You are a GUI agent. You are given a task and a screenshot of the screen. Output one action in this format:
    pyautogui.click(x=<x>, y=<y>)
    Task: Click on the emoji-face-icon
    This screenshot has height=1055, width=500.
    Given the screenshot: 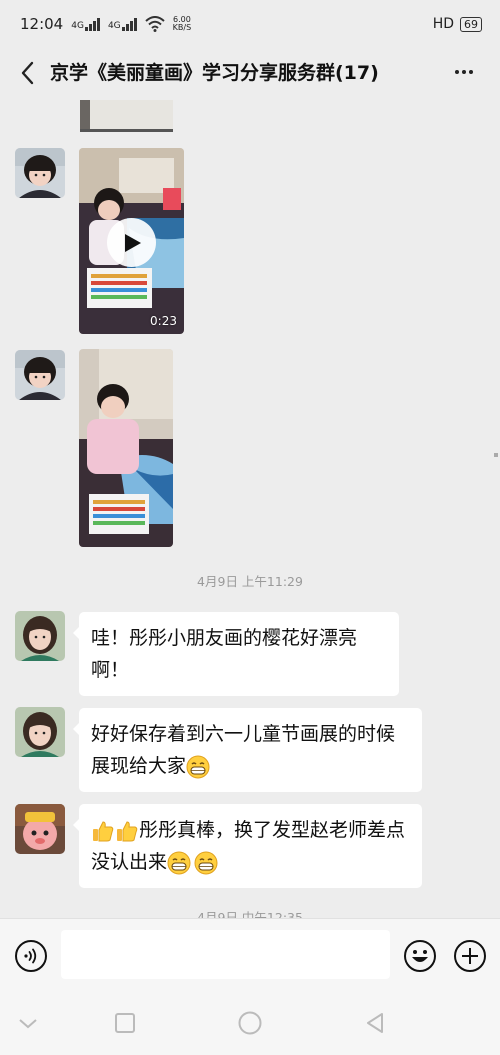 What is the action you would take?
    pyautogui.click(x=420, y=956)
    